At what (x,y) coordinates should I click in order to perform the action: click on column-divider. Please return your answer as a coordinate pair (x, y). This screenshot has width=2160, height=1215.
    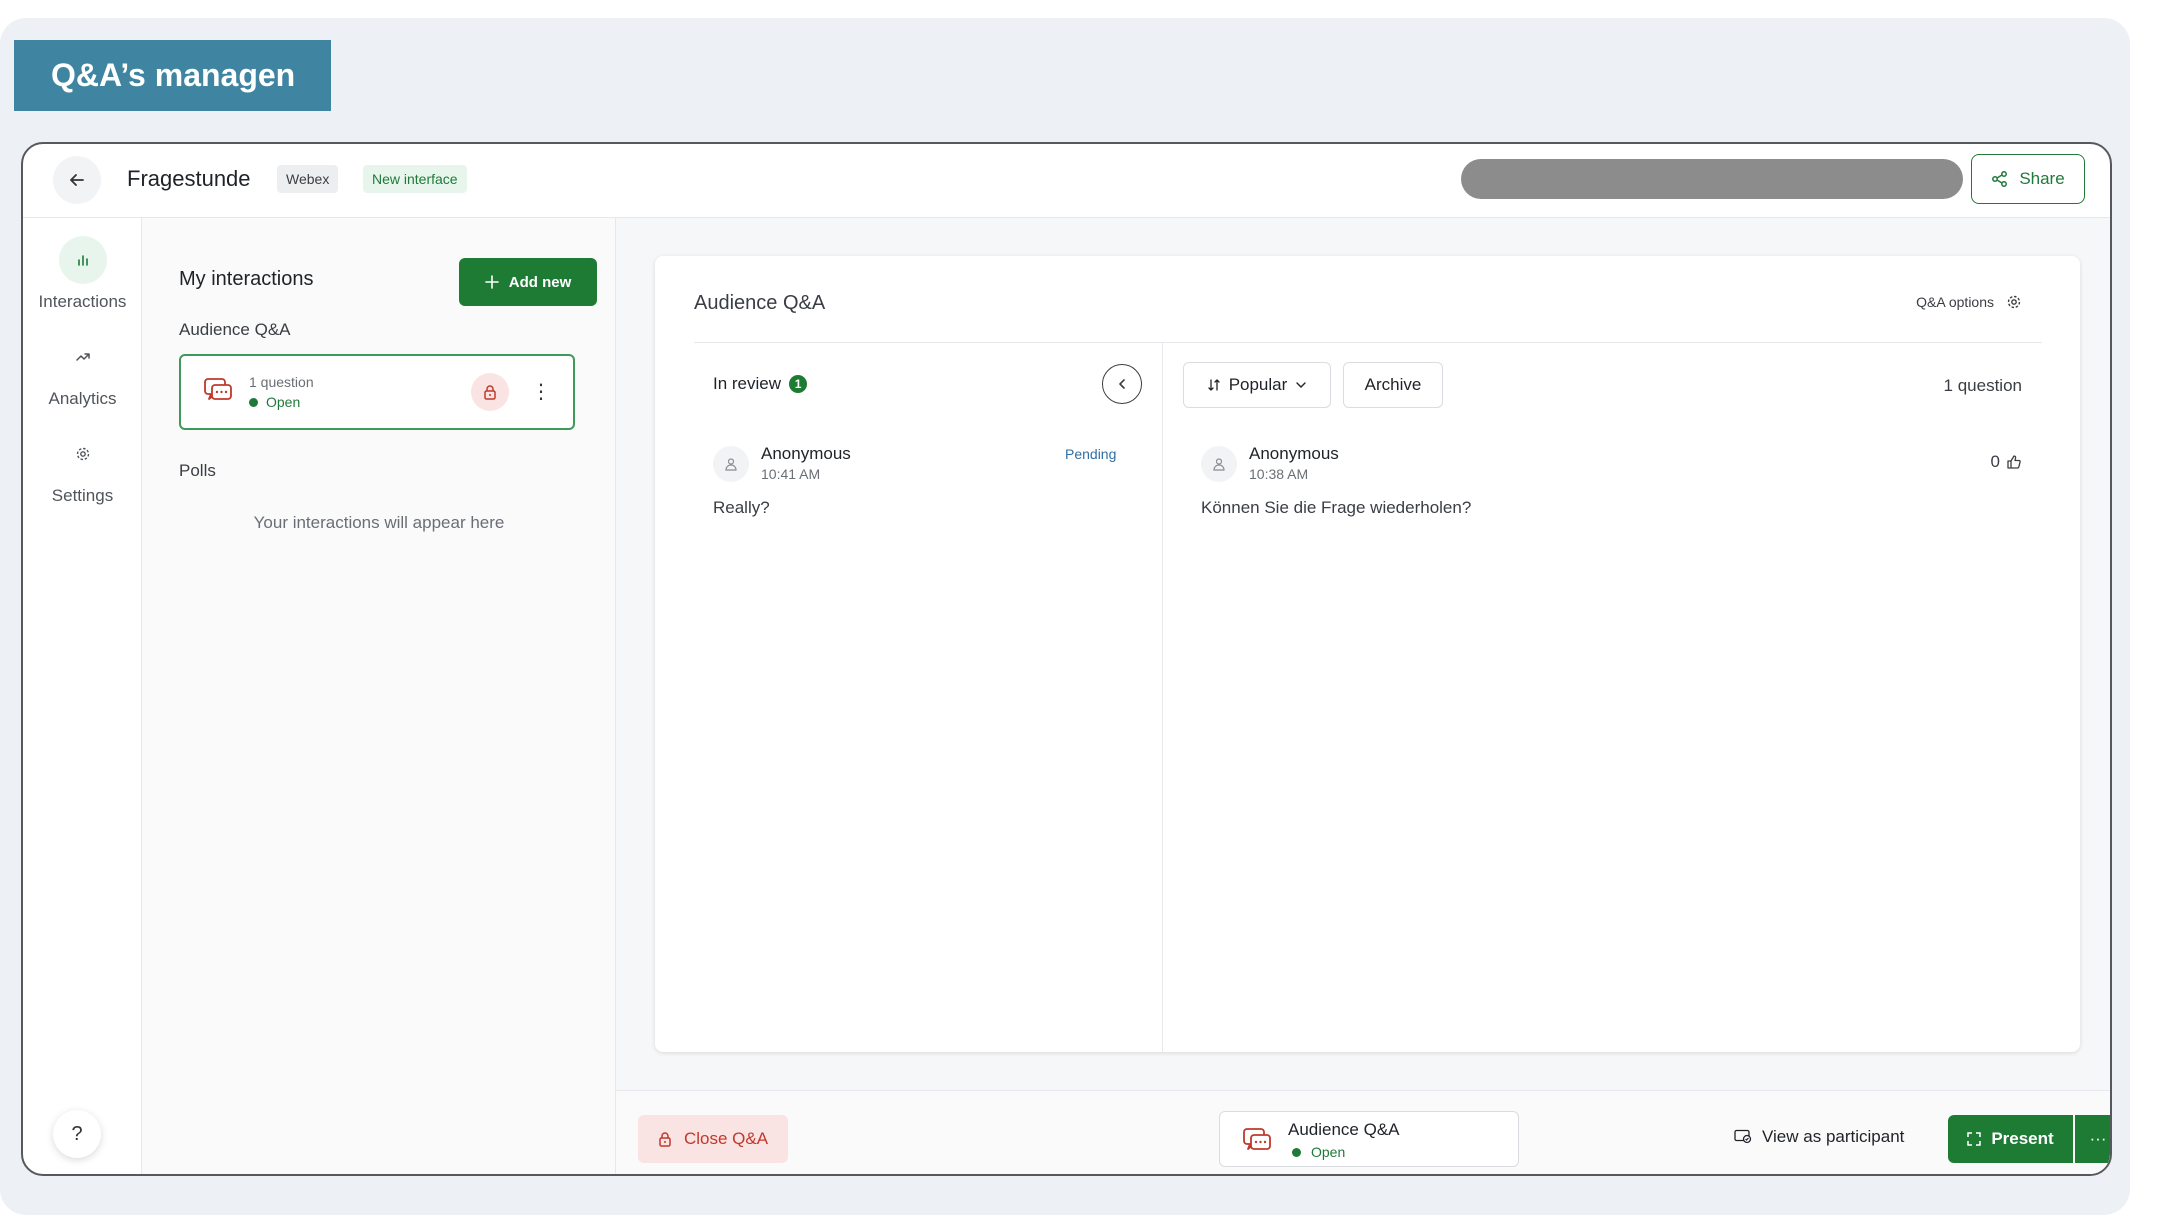
    Looking at the image, I should click on (1162, 697).